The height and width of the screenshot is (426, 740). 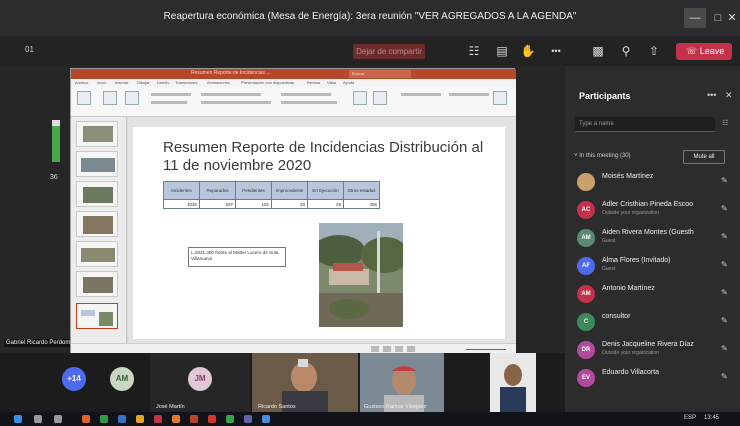 What do you see at coordinates (502, 51) in the screenshot?
I see `chat-icon: ▤` at bounding box center [502, 51].